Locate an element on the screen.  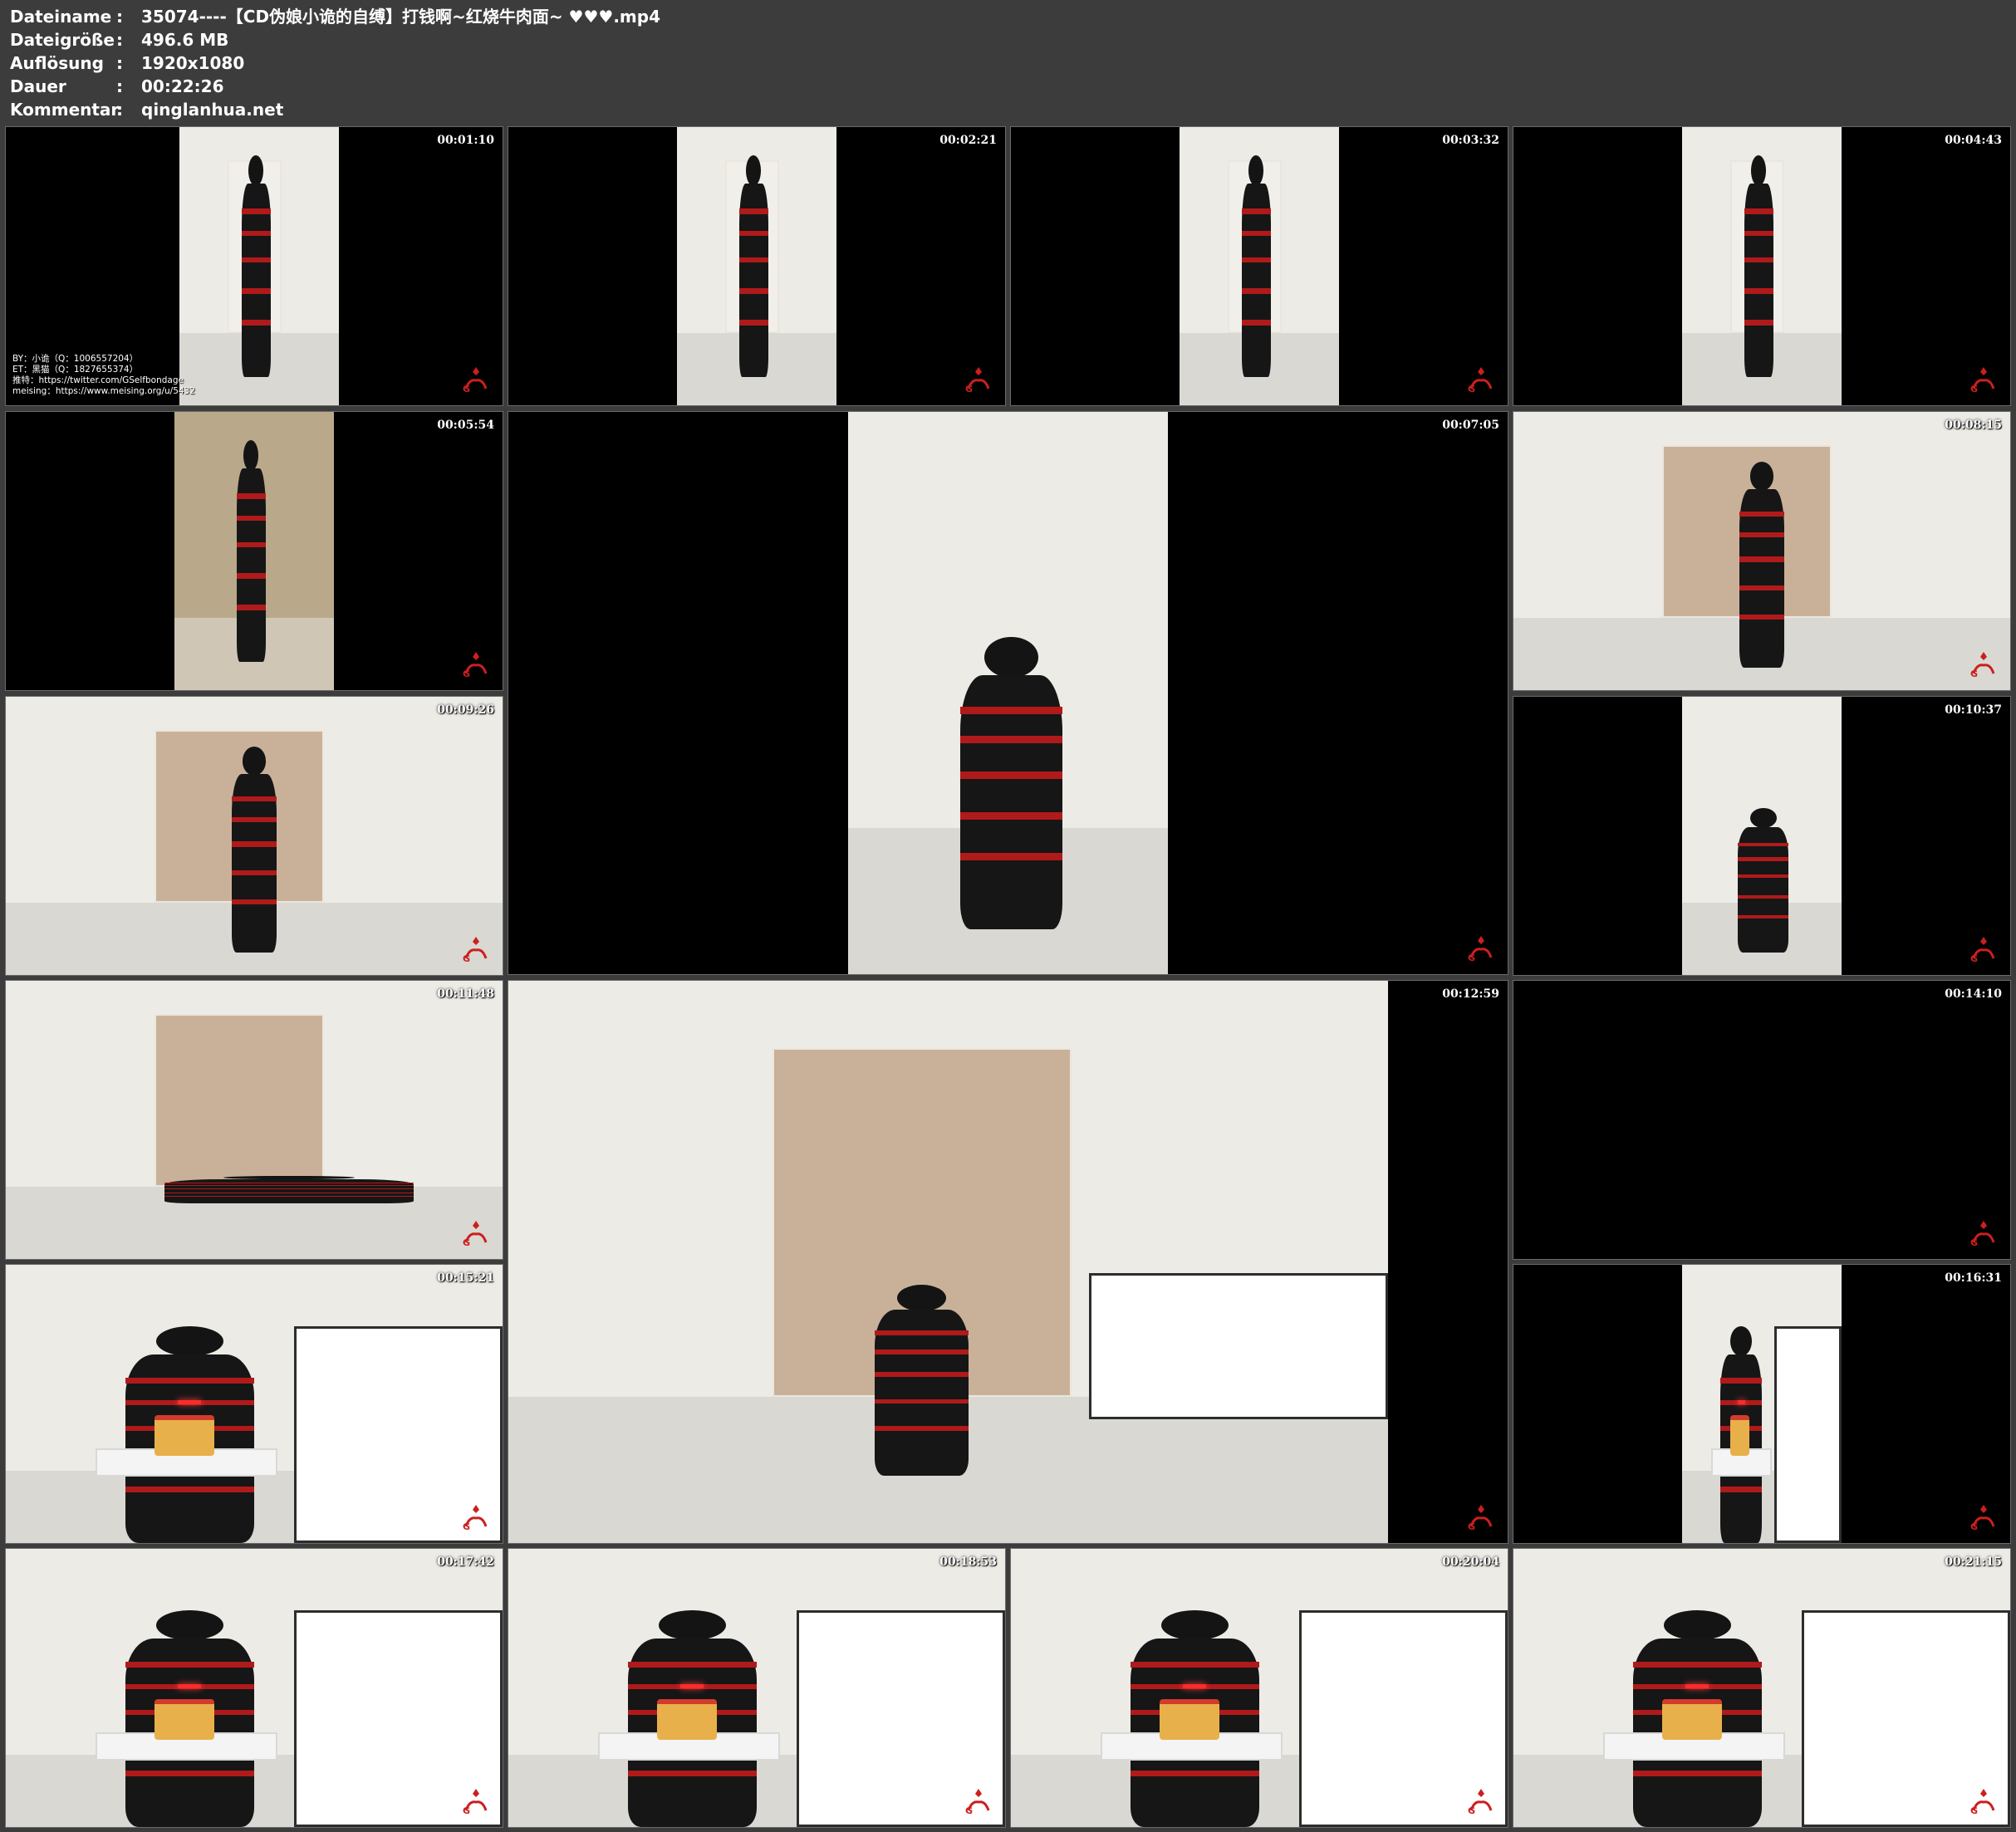
video-thumbnail: 00:09:26 G is located at coordinates (254, 836).